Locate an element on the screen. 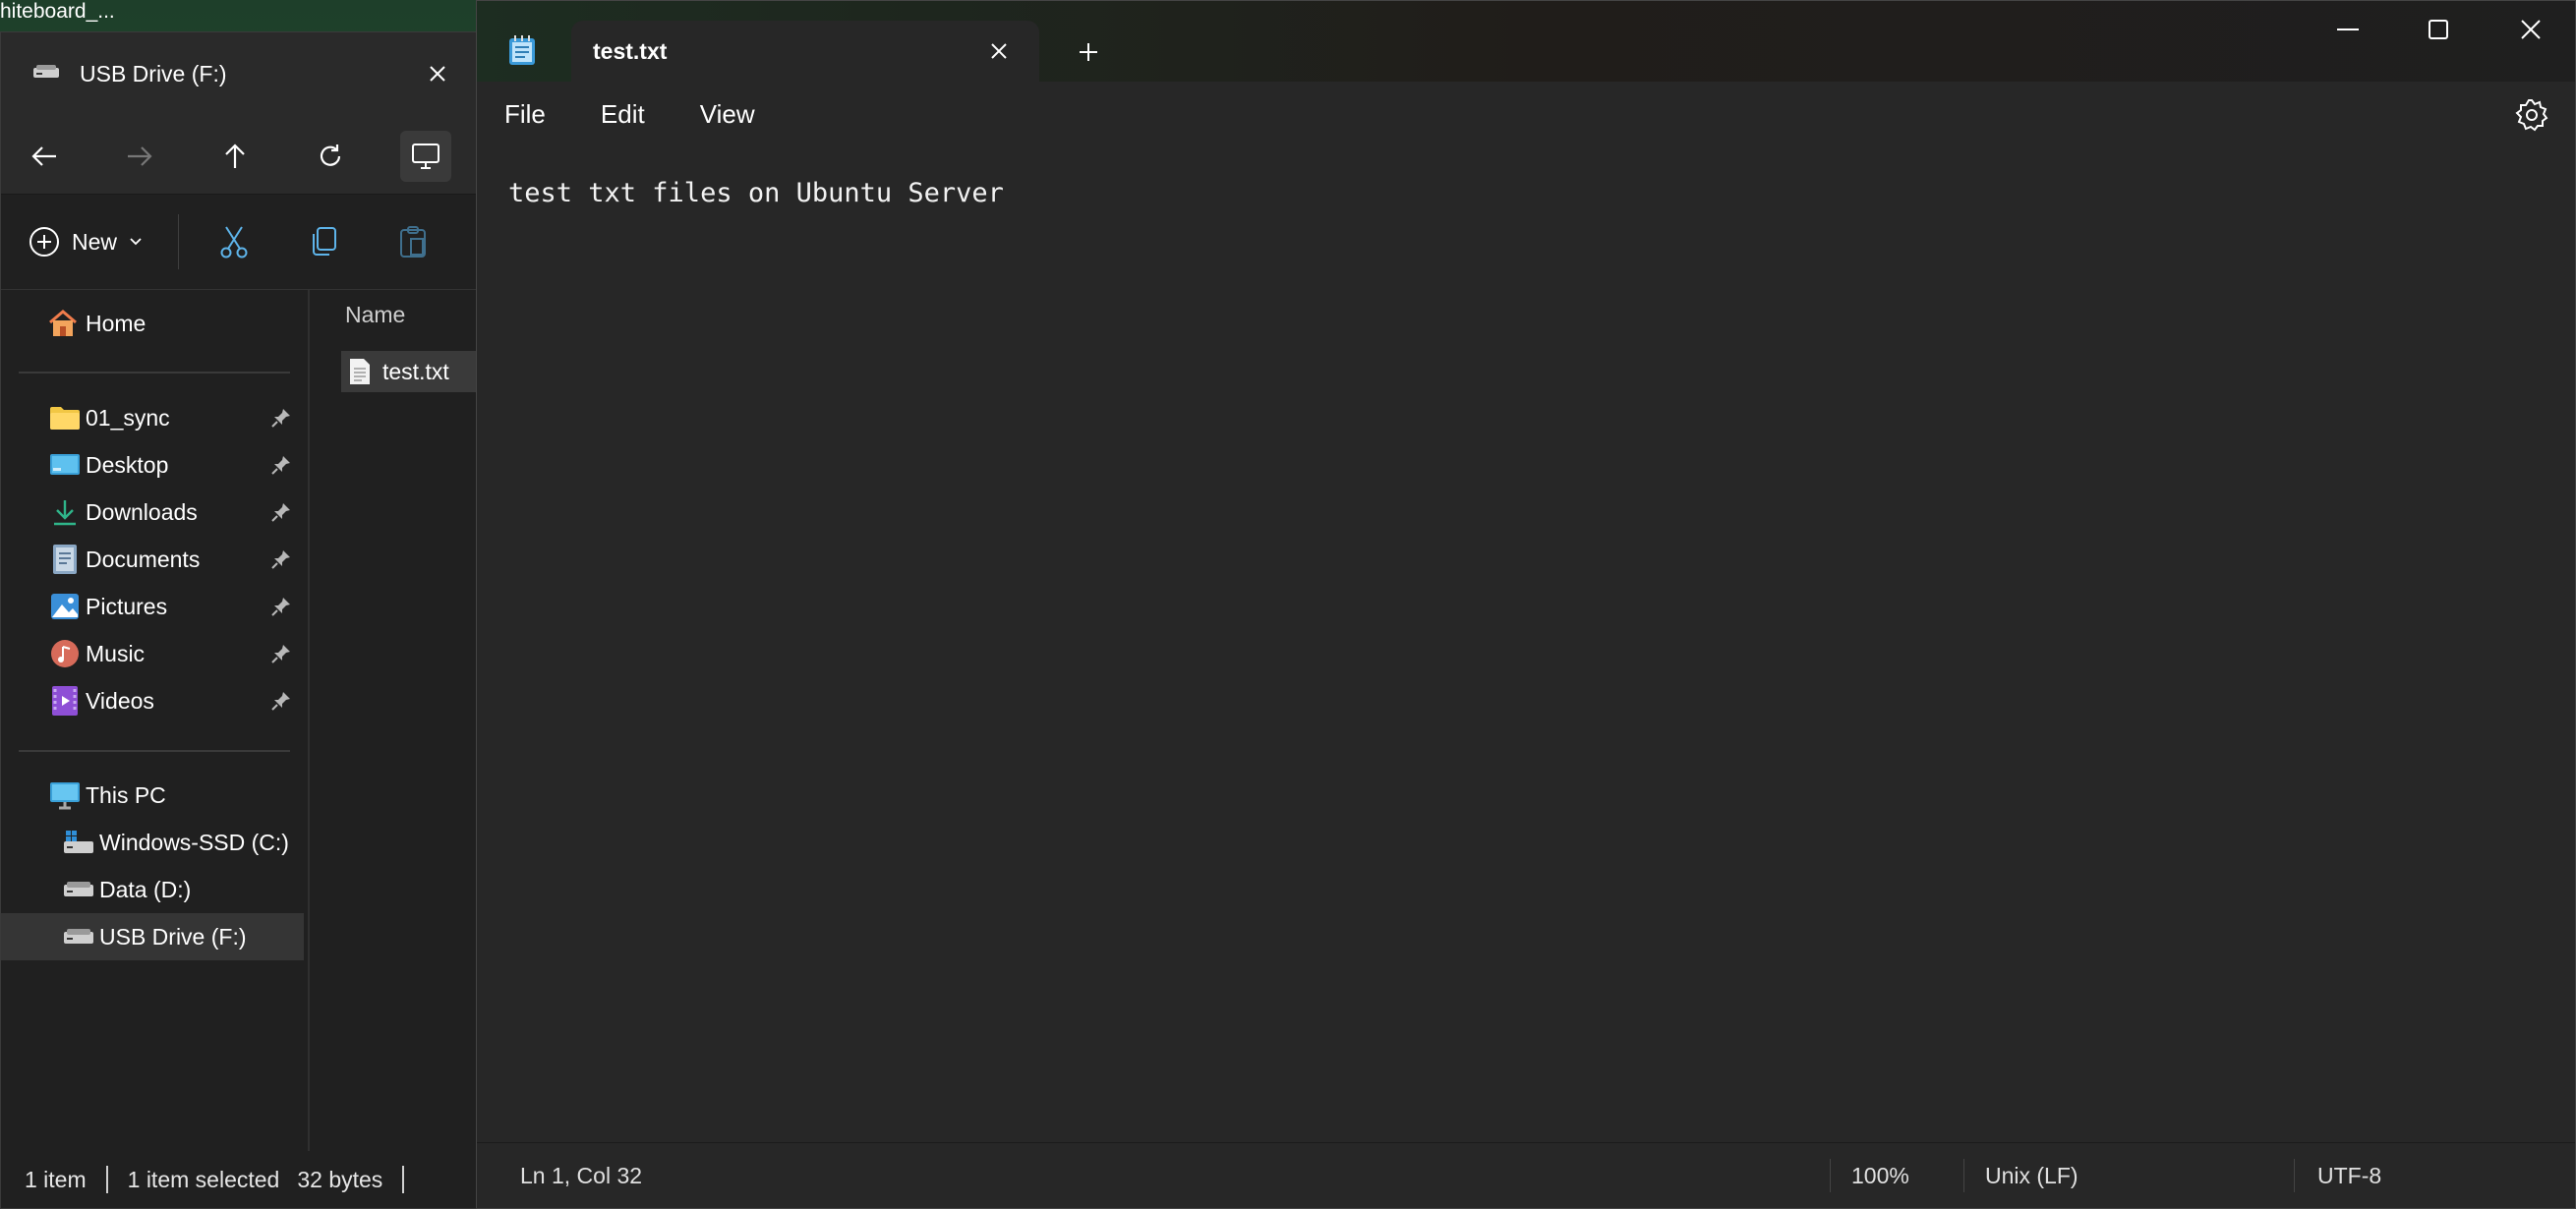 Image resolution: width=2576 pixels, height=1209 pixels. home-icon is located at coordinates (63, 323).